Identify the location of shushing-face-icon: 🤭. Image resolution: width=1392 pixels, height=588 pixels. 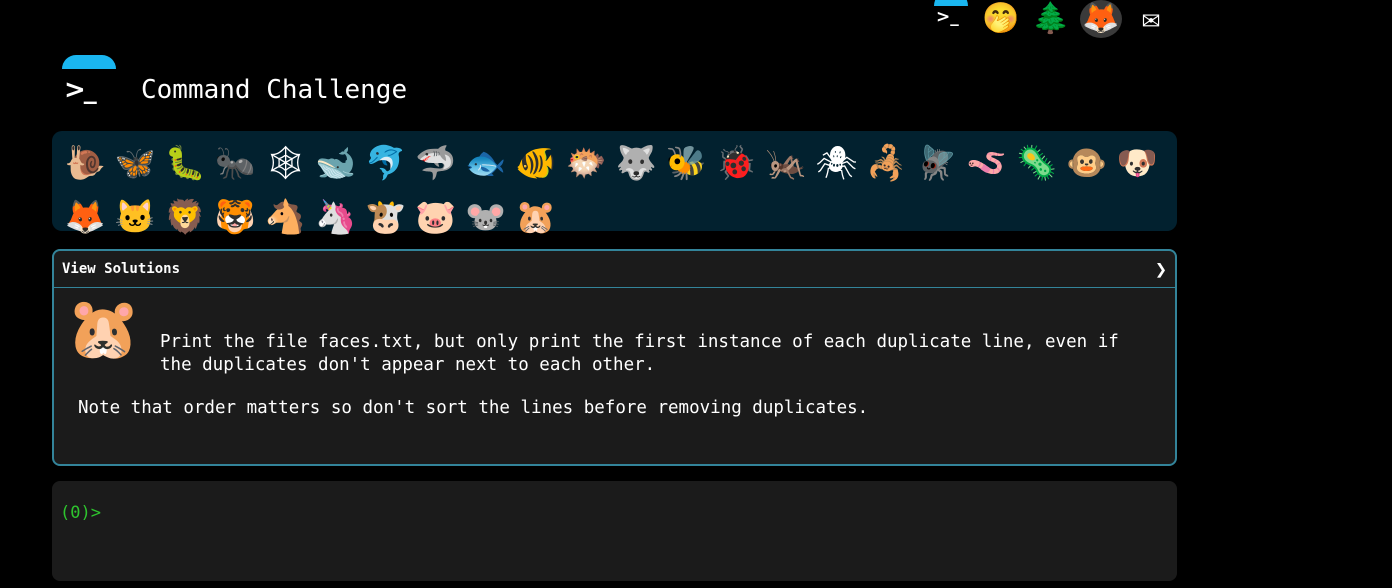
(1001, 19).